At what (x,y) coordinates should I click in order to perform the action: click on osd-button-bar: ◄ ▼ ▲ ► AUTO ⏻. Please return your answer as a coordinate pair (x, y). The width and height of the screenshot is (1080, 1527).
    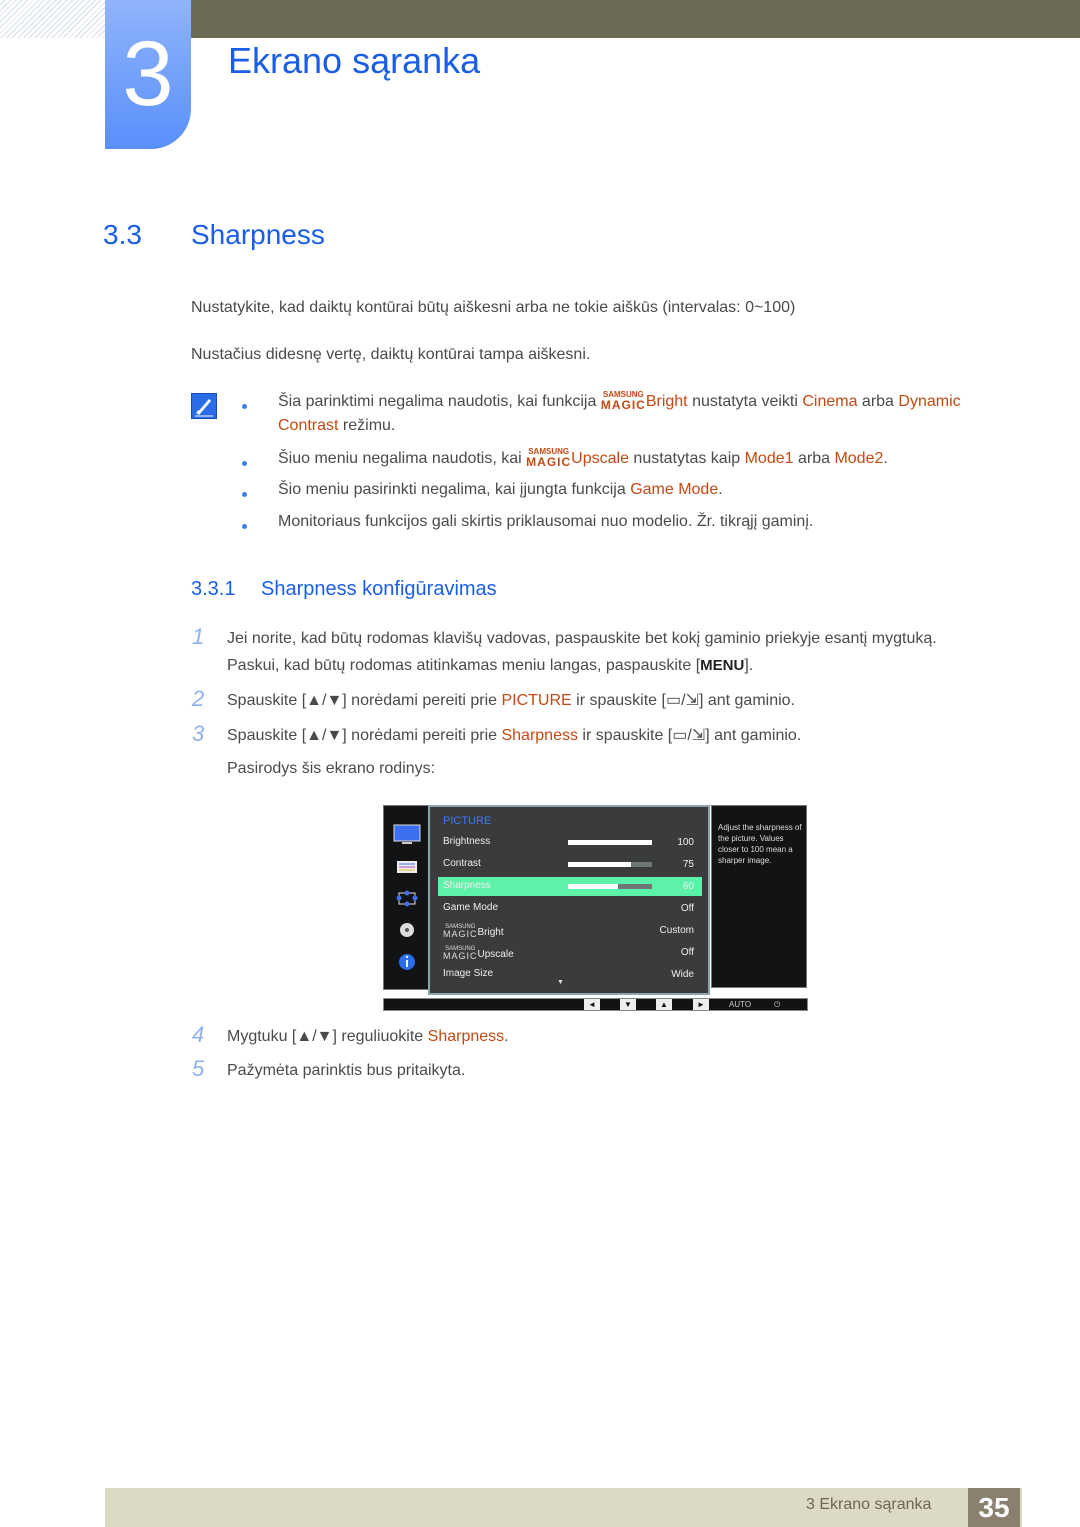
    Looking at the image, I should click on (595, 1004).